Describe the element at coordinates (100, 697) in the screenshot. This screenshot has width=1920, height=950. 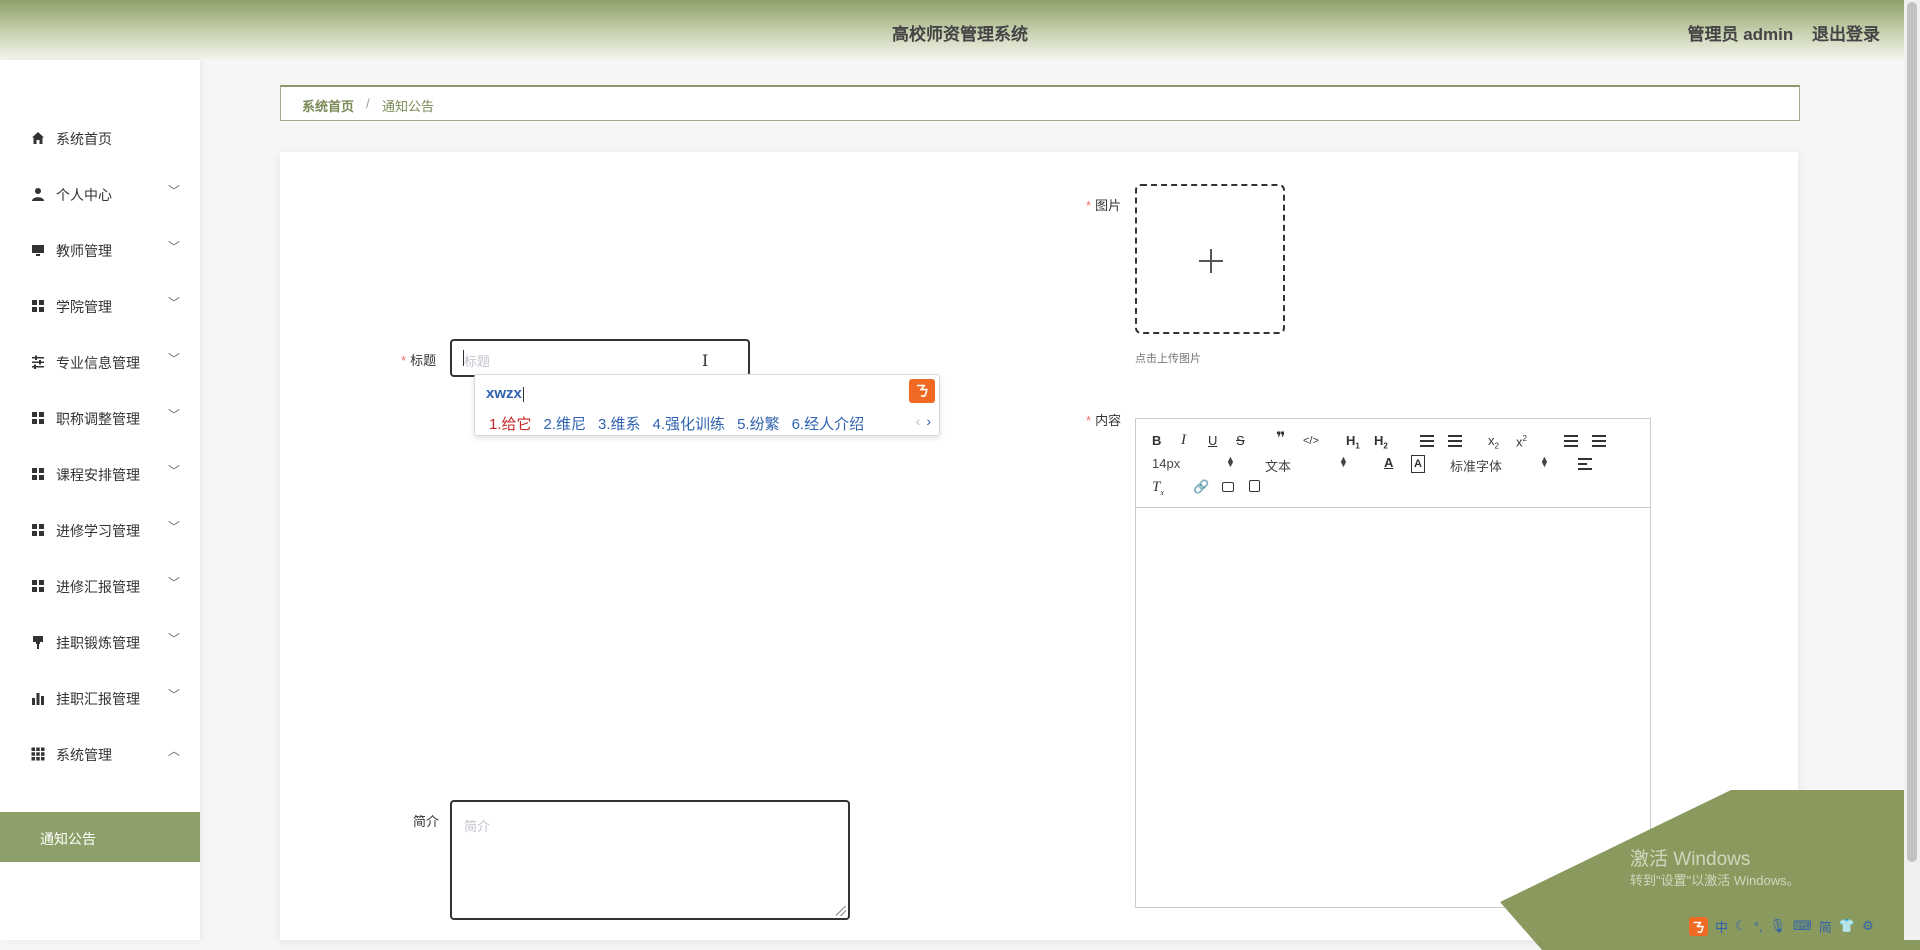
I see `sidebar-item-secondment-reports: 挂职汇报管理 ﹀` at that location.